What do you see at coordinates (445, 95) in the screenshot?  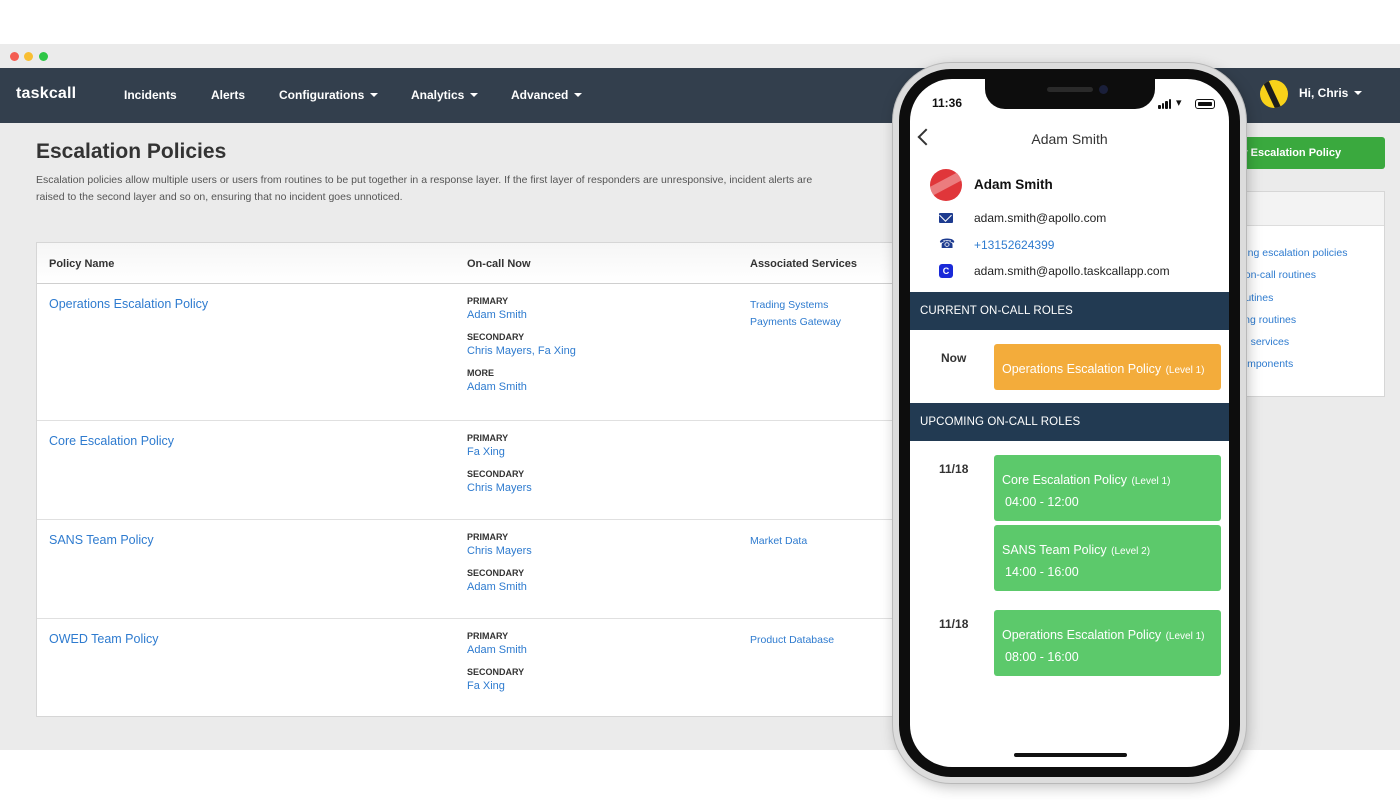 I see `nav-analytics: Analytics` at bounding box center [445, 95].